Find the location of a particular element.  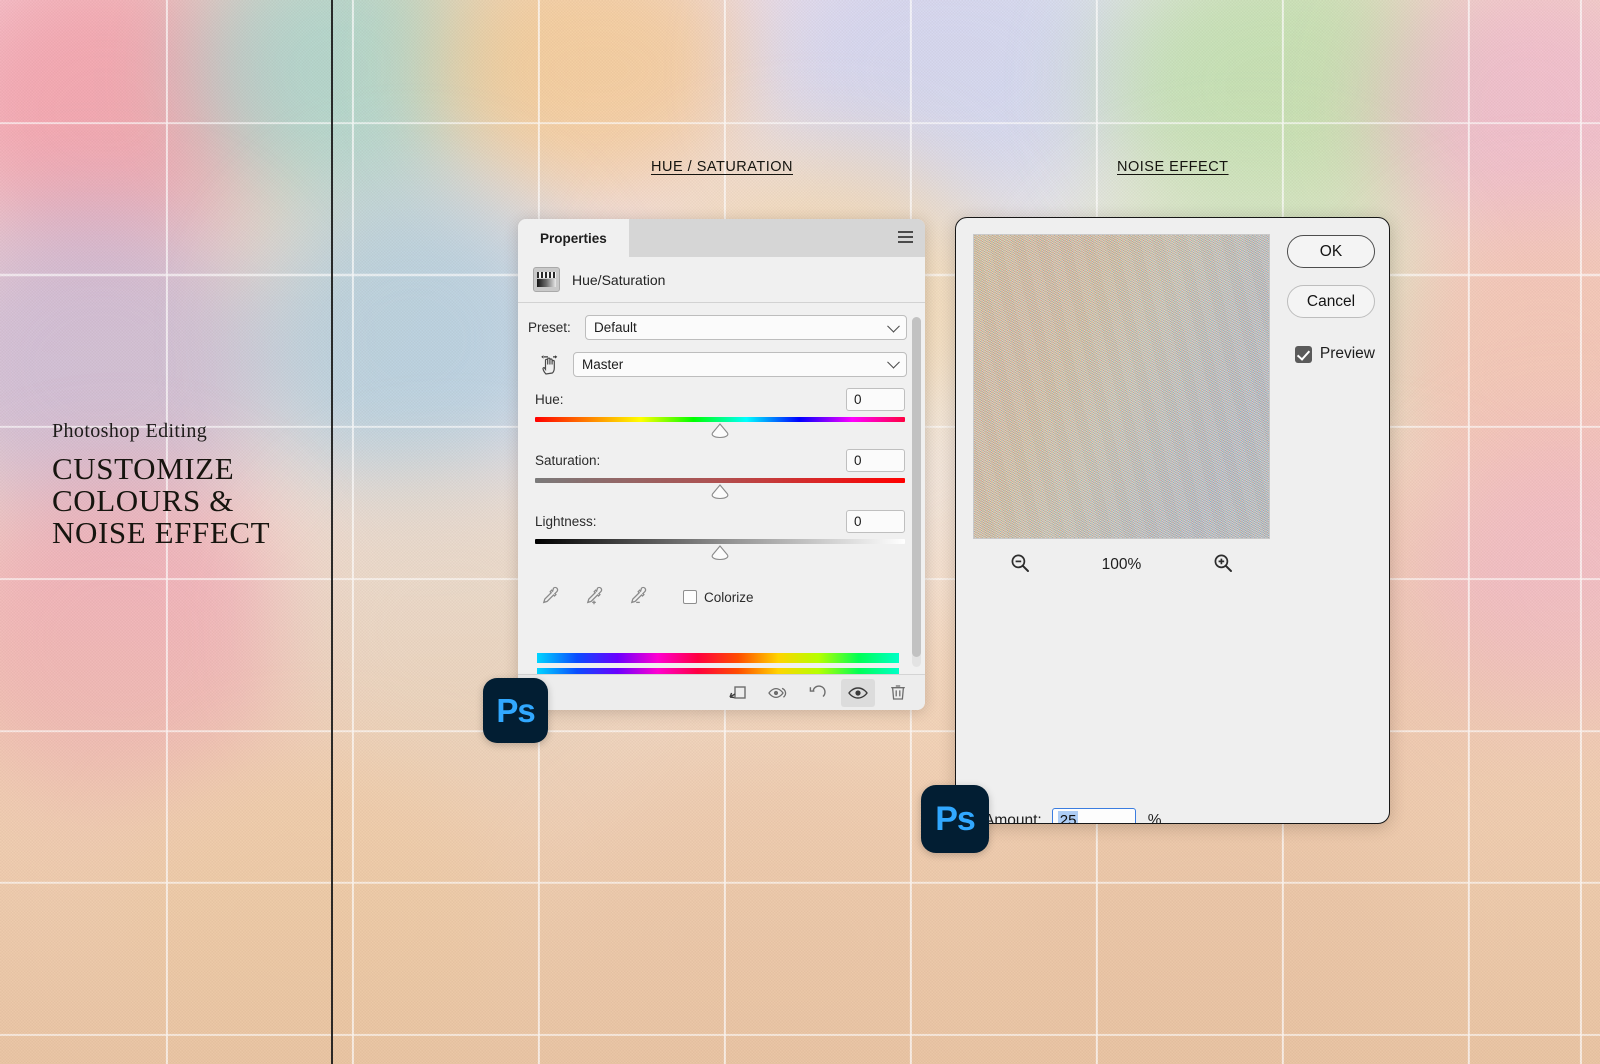

reset-icon is located at coordinates (818, 693).